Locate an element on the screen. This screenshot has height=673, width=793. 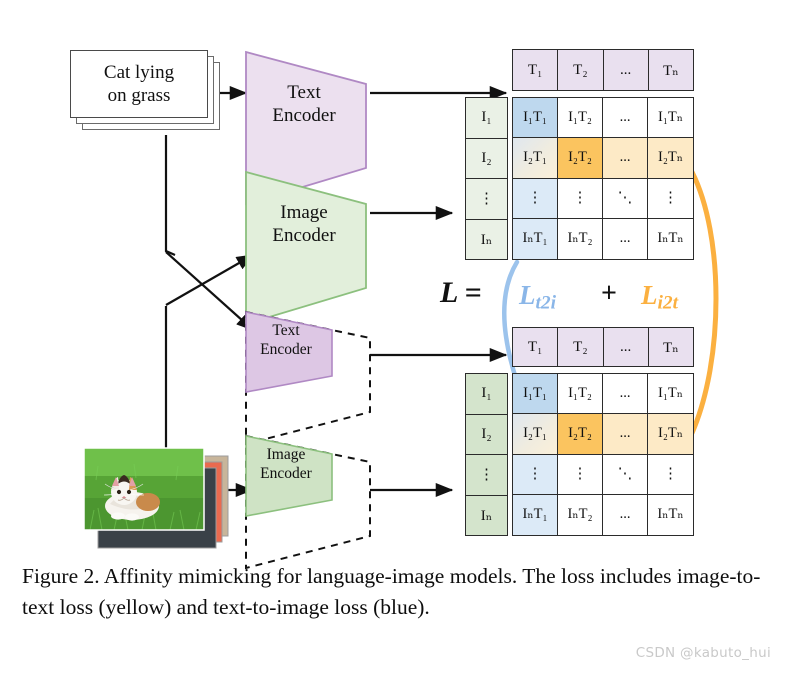
matrix-cell: ⋱ is located at coordinates (625, 474).